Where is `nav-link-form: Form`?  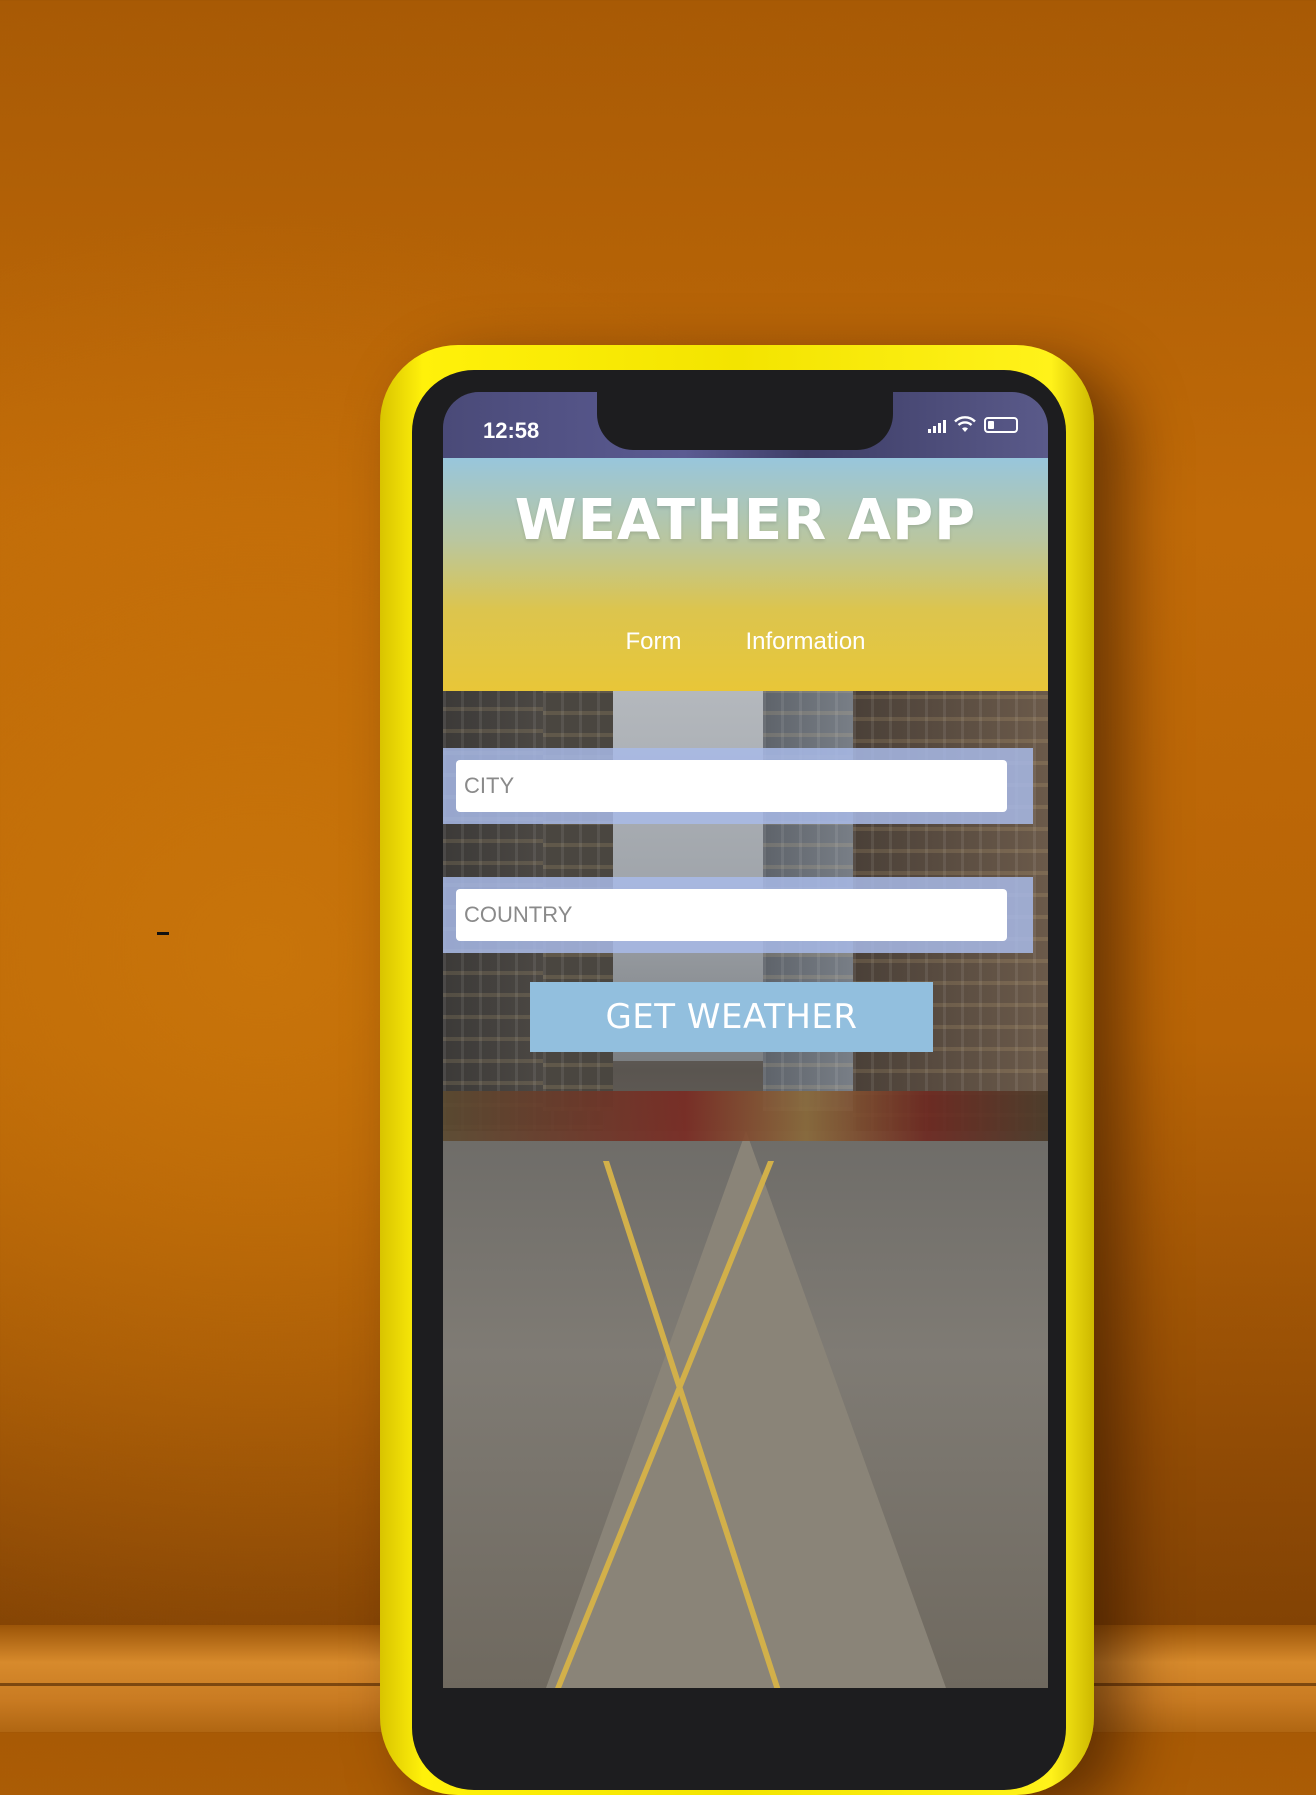
nav-link-form: Form is located at coordinates (653, 642).